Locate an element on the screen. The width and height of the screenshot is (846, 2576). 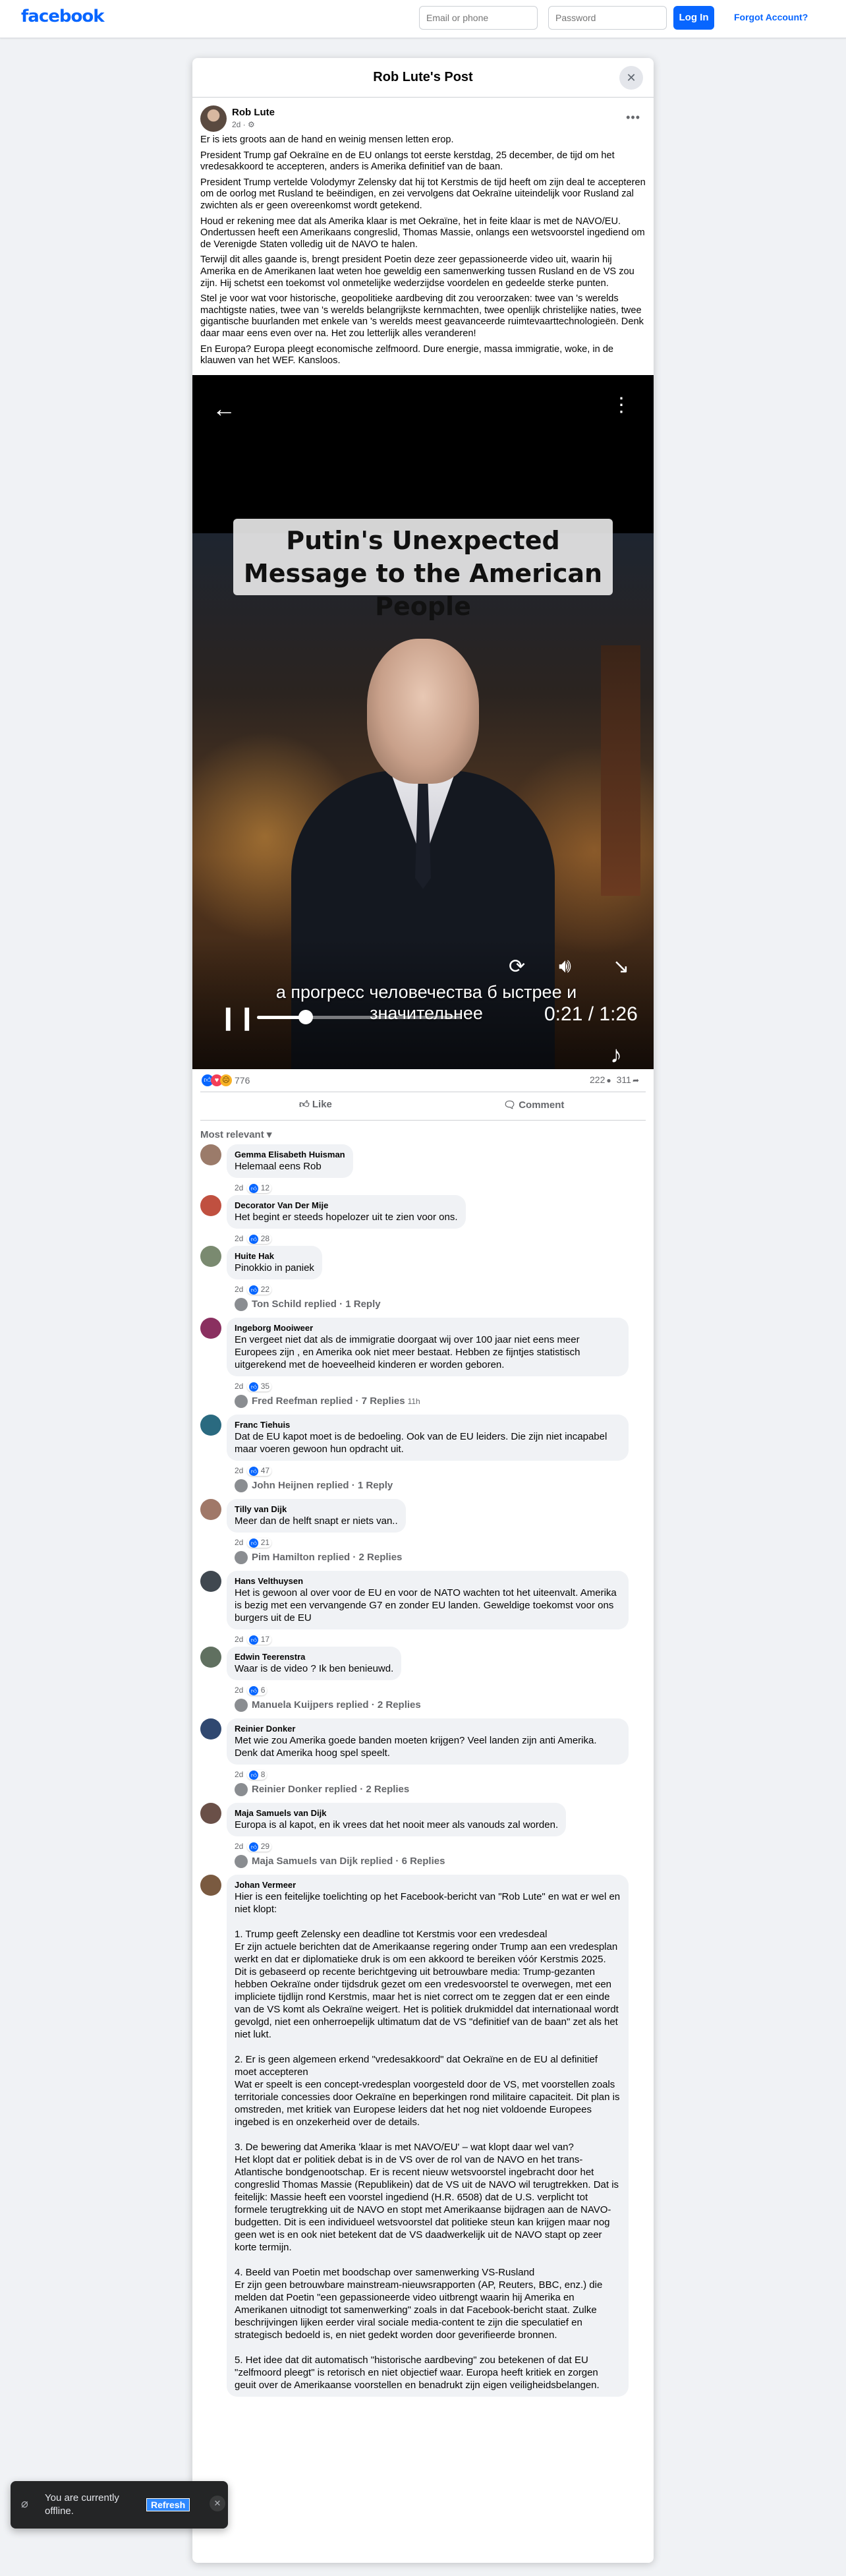
comment-author: Edwin Teerenstra is located at coordinates (314, 1657).